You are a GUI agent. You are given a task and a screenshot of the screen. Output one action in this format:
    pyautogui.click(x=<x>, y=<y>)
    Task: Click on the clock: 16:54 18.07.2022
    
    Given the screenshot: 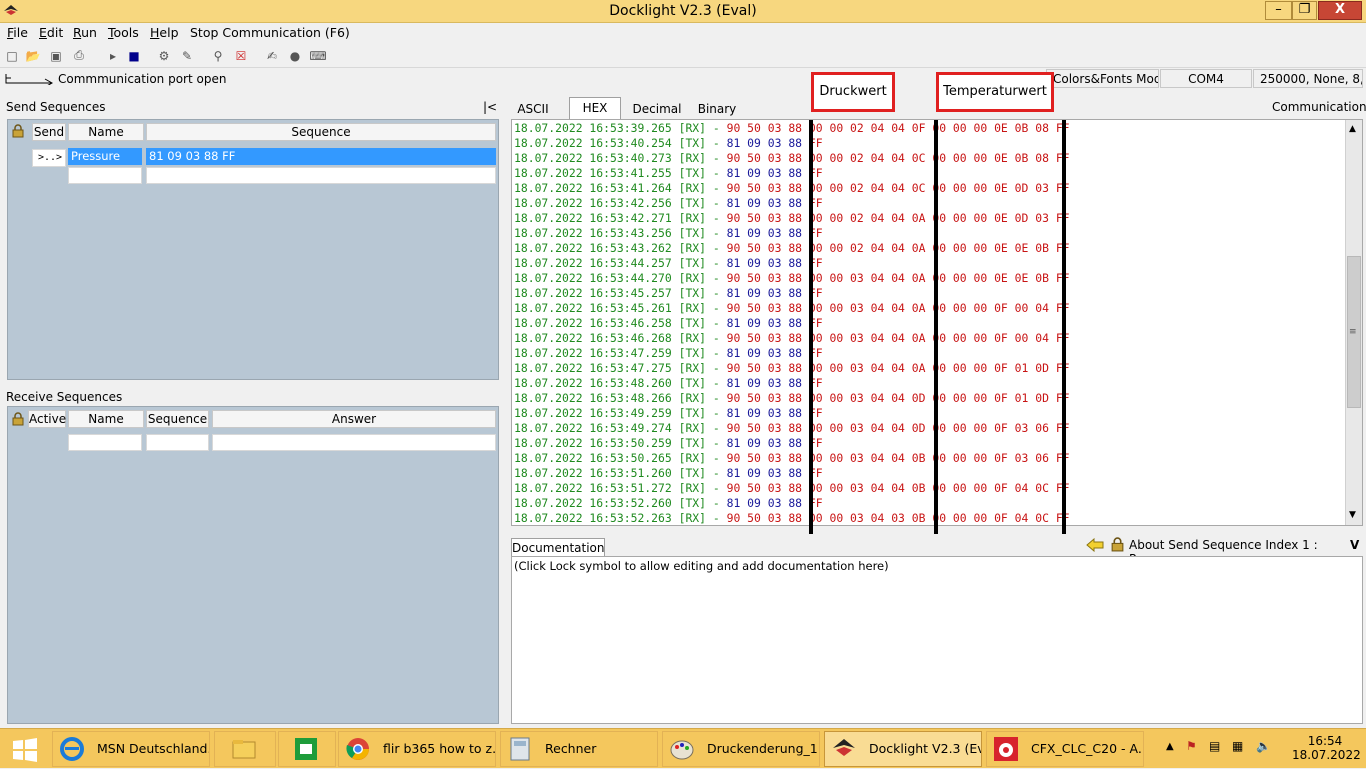 What is the action you would take?
    pyautogui.click(x=1326, y=748)
    